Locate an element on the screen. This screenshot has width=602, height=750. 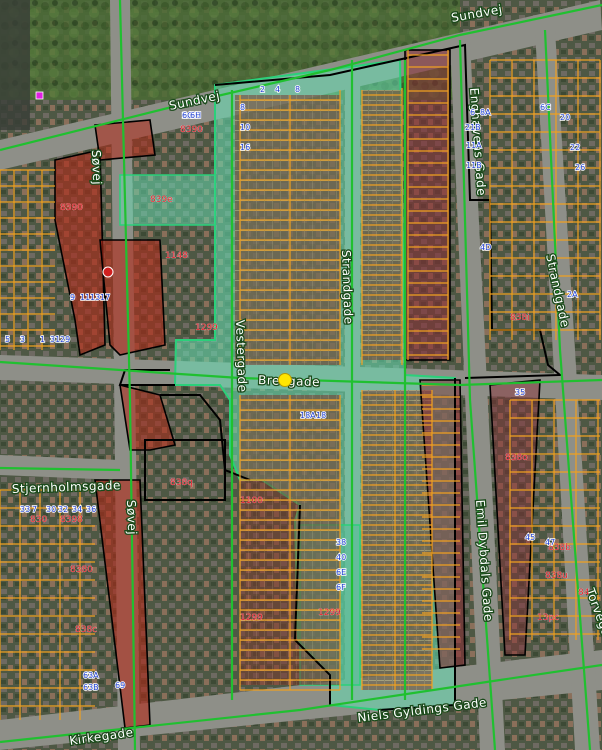
house-number: 11 is located at coordinates (85, 297).